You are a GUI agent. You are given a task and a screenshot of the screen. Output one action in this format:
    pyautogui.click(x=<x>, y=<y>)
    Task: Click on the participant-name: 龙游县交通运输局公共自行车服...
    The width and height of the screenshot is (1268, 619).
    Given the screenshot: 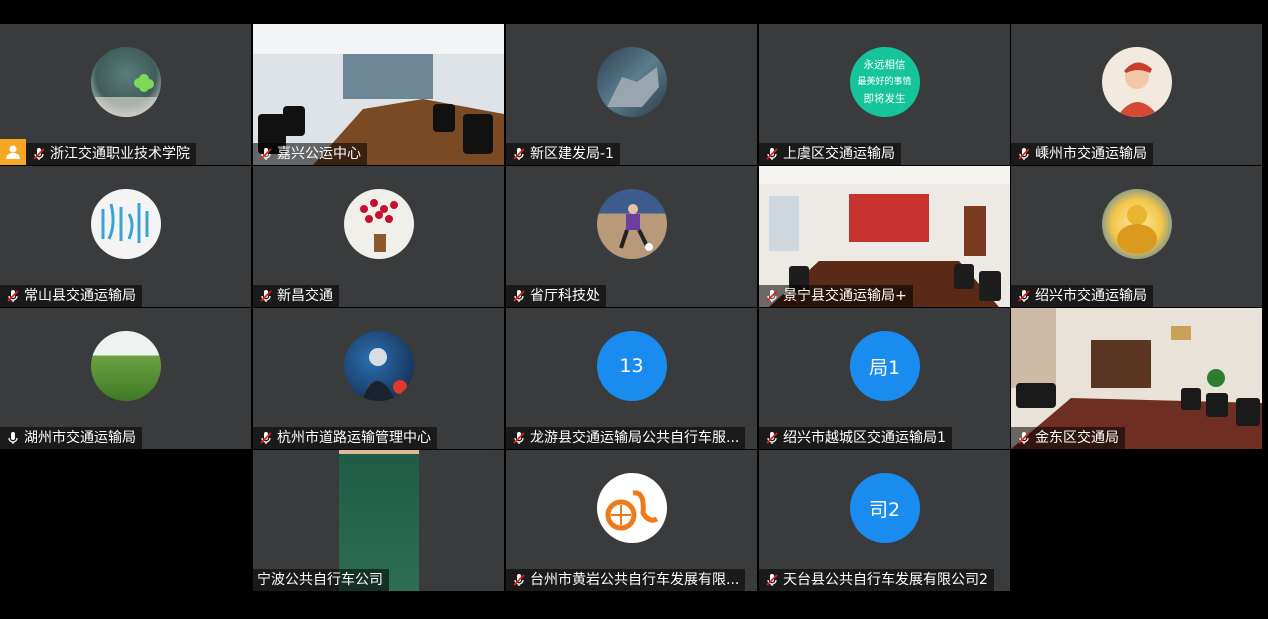 What is the action you would take?
    pyautogui.click(x=635, y=438)
    